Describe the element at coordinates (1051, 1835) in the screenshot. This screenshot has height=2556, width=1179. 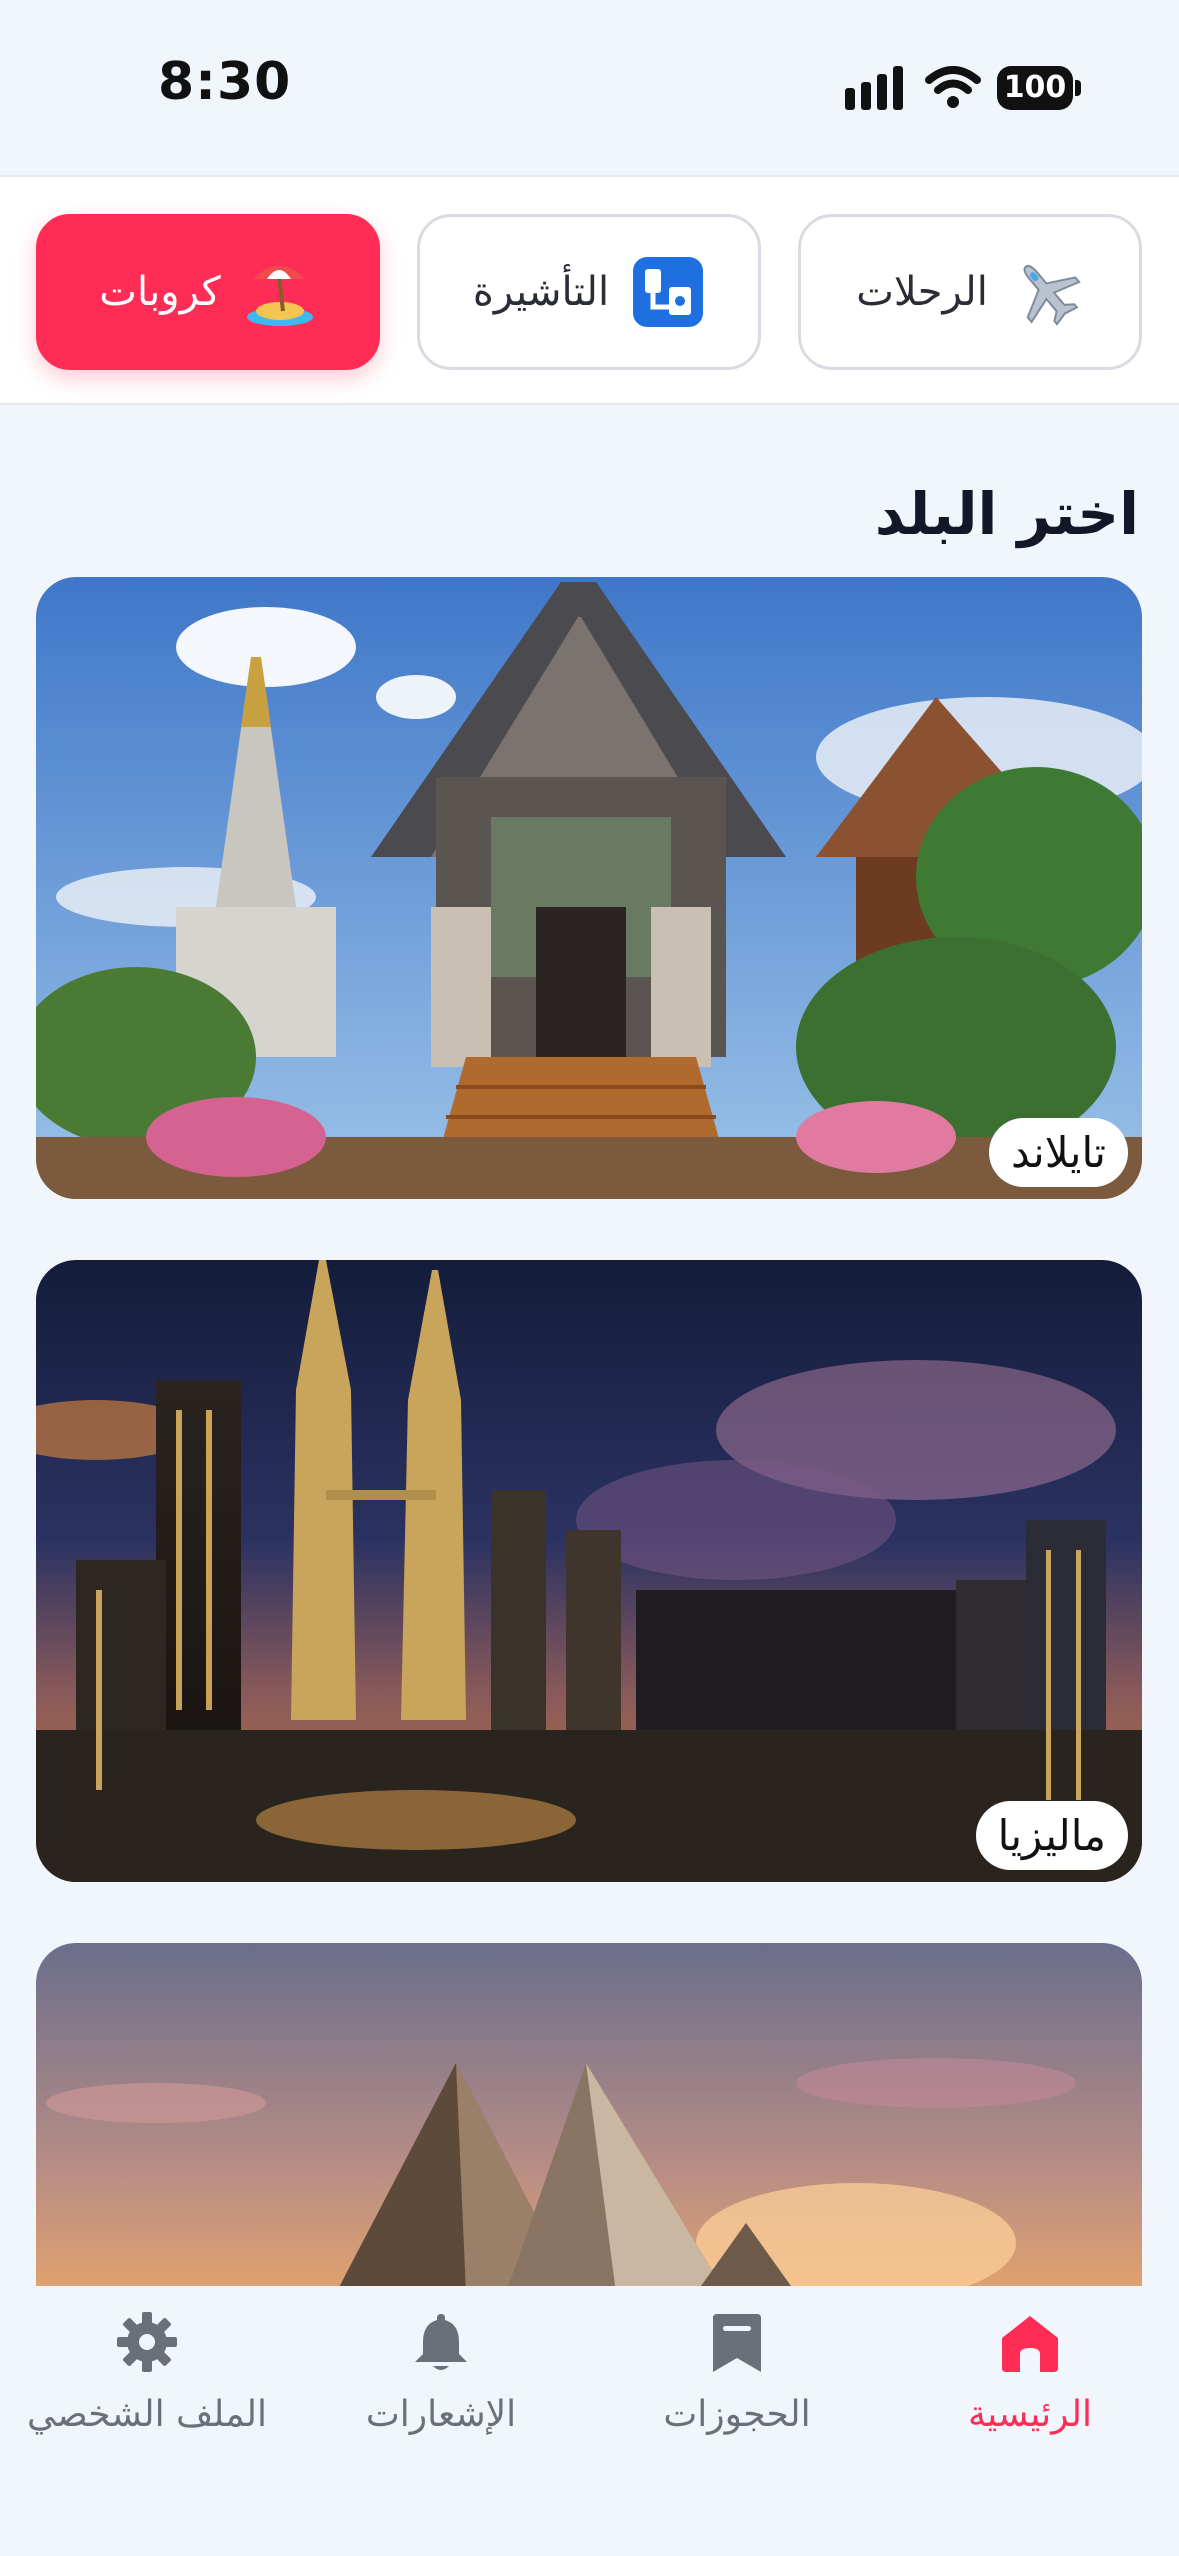
I see `country-name-label: ماليزيا` at that location.